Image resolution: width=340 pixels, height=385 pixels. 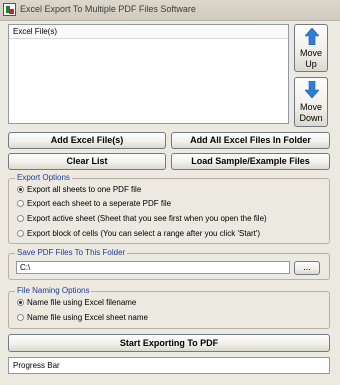 I want to click on start-exporting-button: Start Exporting To PDF, so click(x=169, y=343).